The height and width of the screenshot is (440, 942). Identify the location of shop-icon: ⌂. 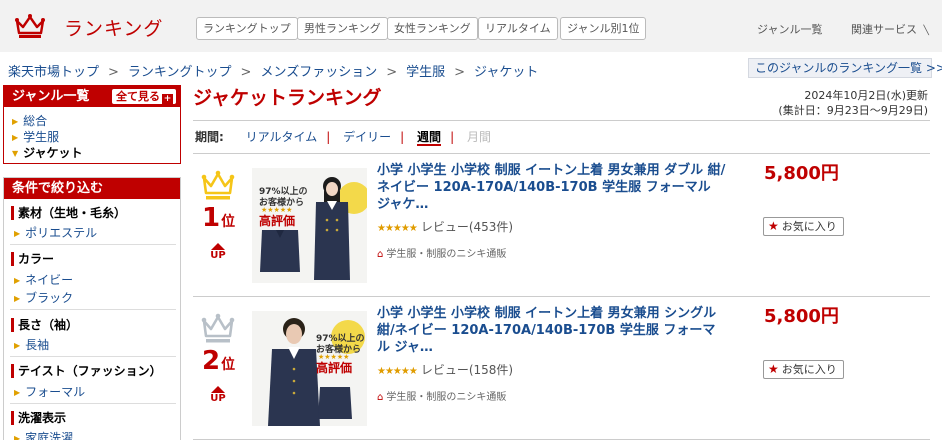
(380, 254).